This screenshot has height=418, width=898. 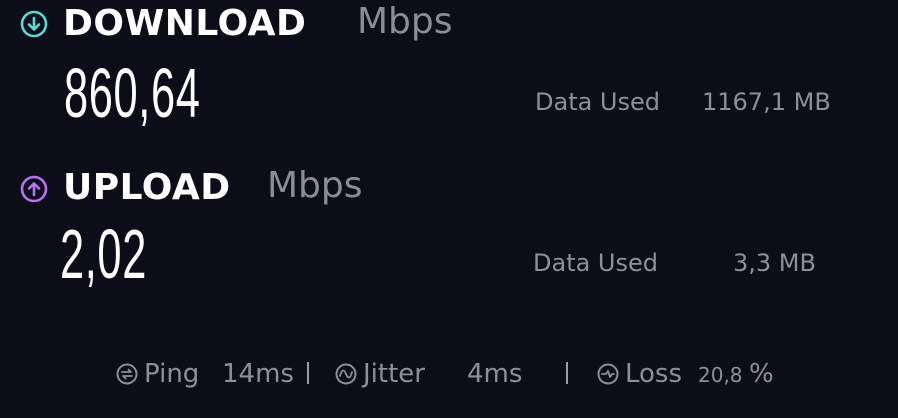 I want to click on download-data-used-label: Data Used, so click(x=598, y=102).